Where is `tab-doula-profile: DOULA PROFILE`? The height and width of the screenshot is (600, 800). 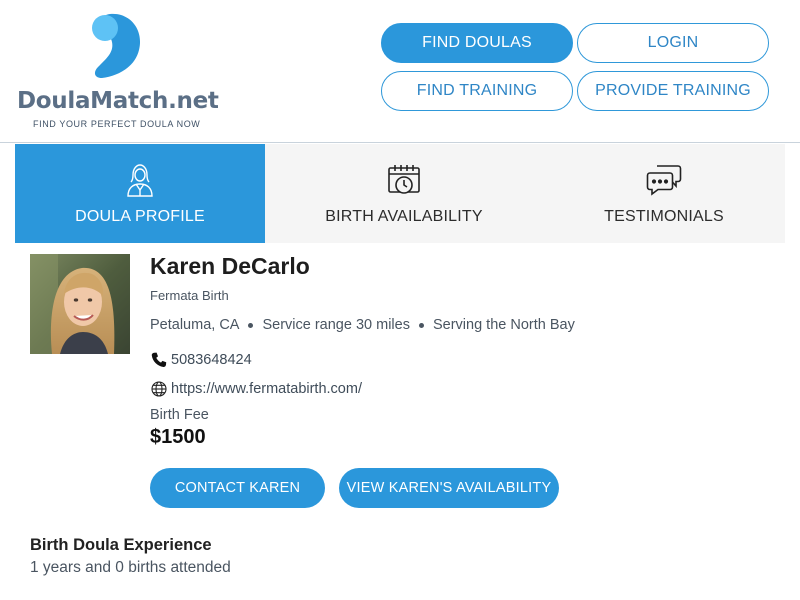
tab-doula-profile: DOULA PROFILE is located at coordinates (140, 193).